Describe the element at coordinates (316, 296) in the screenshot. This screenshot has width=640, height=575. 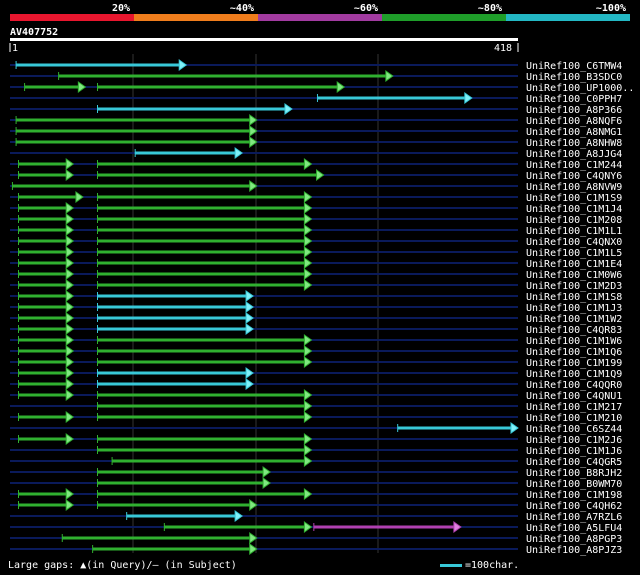
I see `hit-row: UniRef100_C1M1S8` at that location.